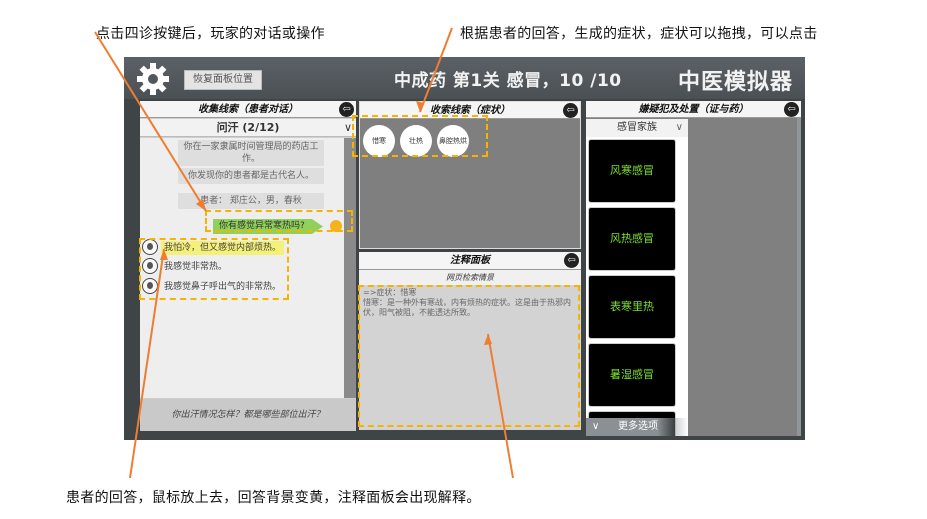 This screenshot has width=927, height=519. I want to click on gear-icon, so click(153, 79).